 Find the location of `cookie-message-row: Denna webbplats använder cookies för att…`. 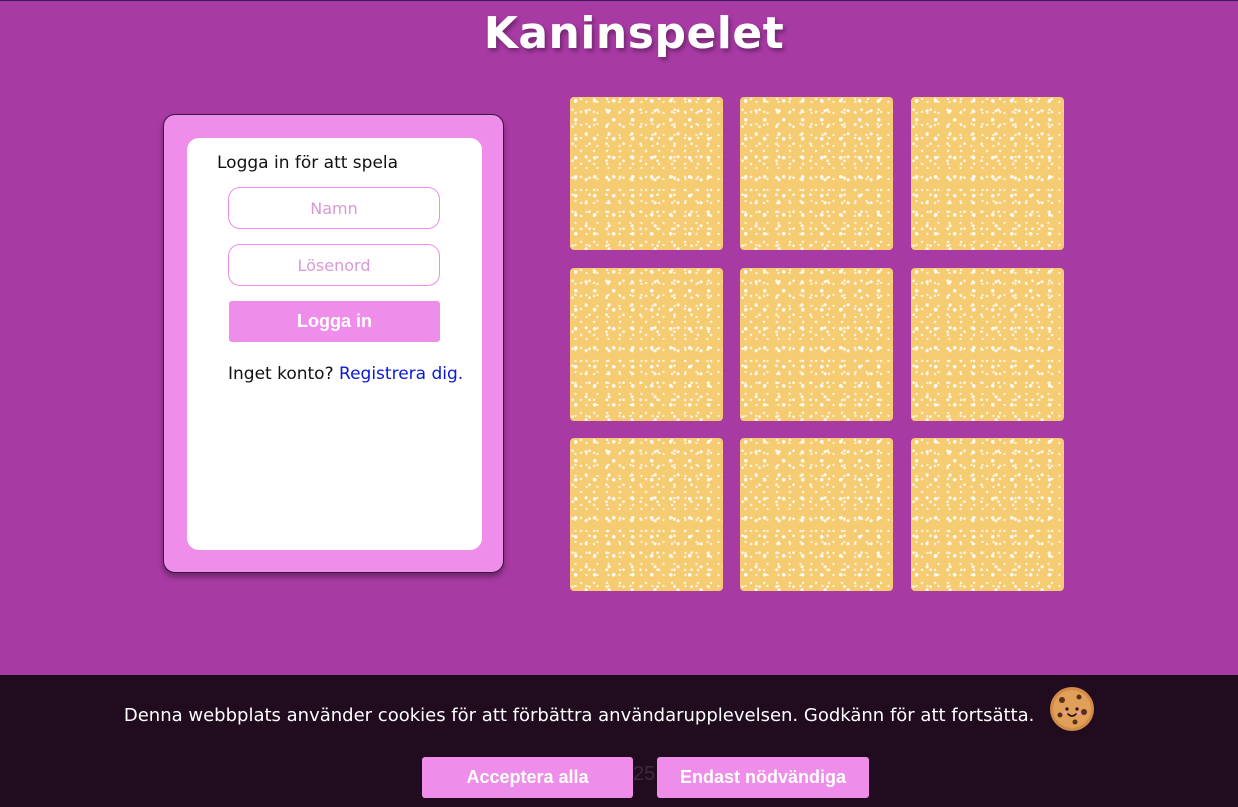

cookie-message-row: Denna webbplats använder cookies för att… is located at coordinates (610, 710).